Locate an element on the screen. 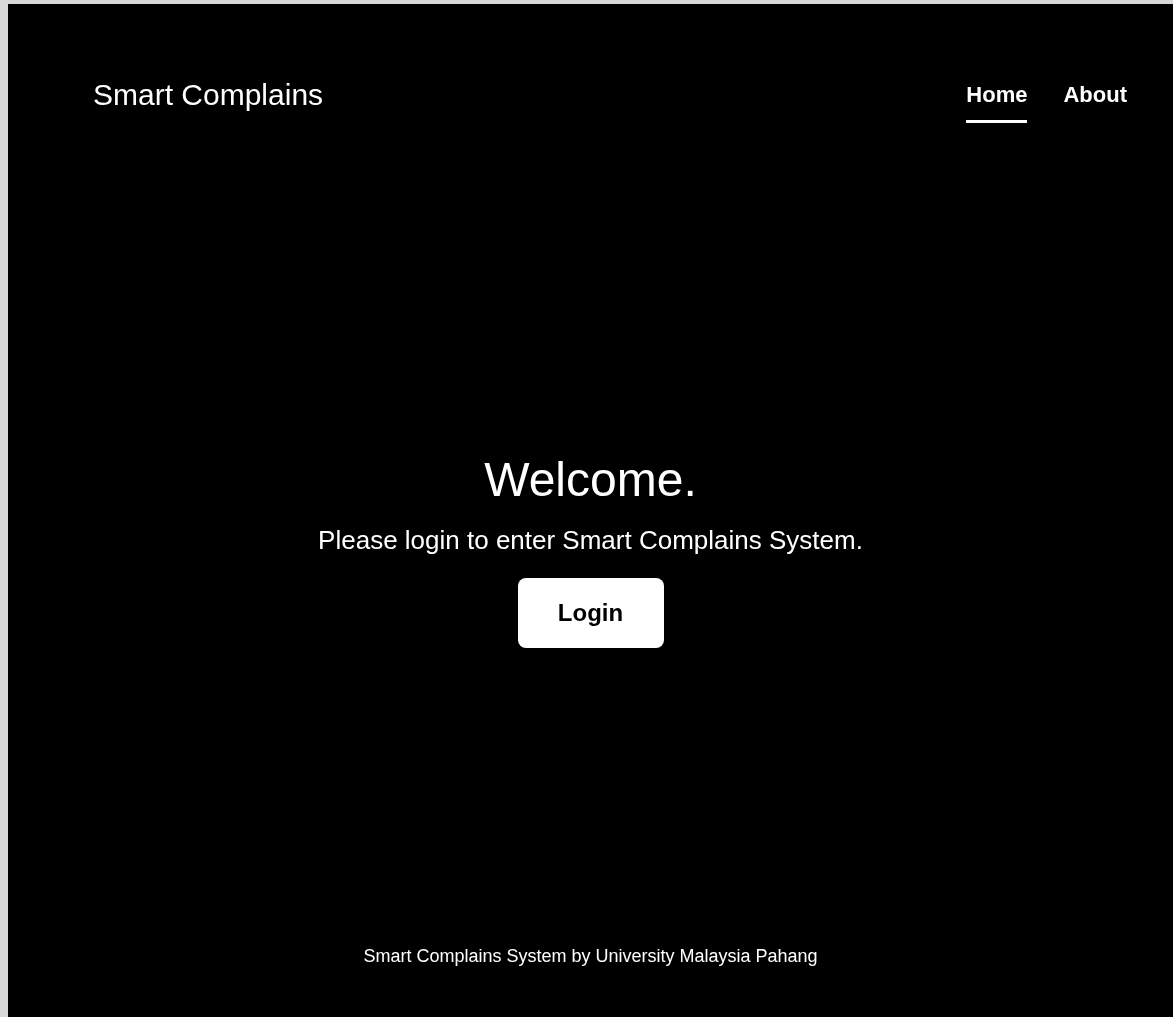 This screenshot has height=1017, width=1173. brand-title: Smart Complains is located at coordinates (208, 95).